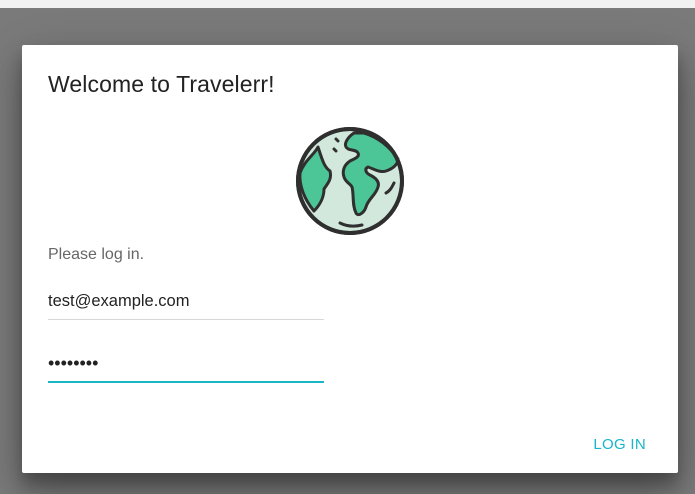  Describe the element at coordinates (186, 319) in the screenshot. I see `email-field-underline` at that location.